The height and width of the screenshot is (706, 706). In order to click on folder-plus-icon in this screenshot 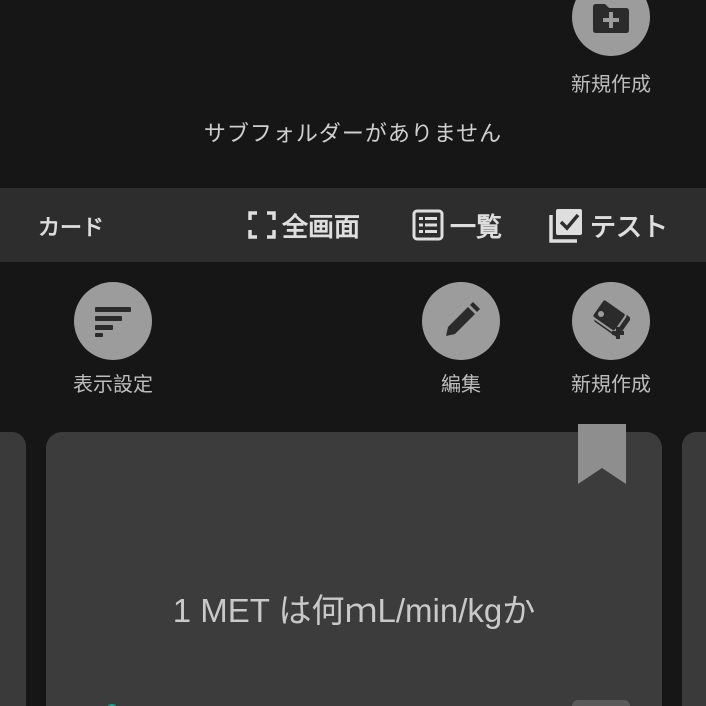, I will do `click(611, 18)`.